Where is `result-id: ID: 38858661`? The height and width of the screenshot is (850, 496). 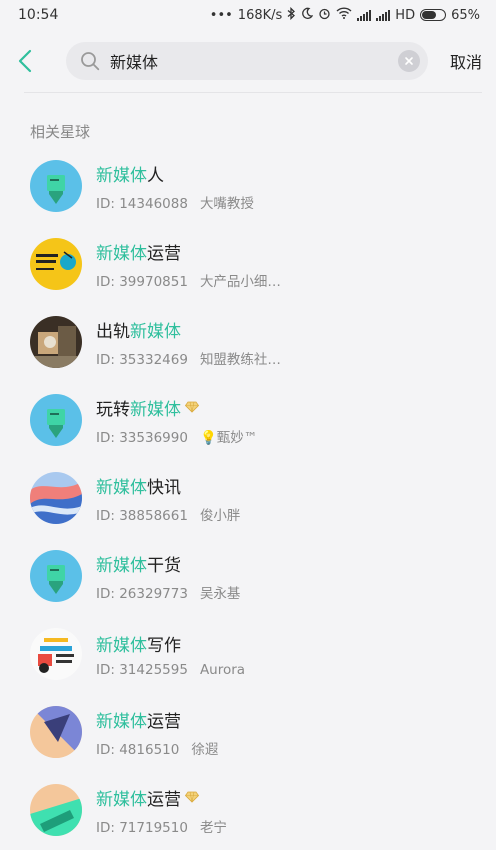 result-id: ID: 38858661 is located at coordinates (142, 515).